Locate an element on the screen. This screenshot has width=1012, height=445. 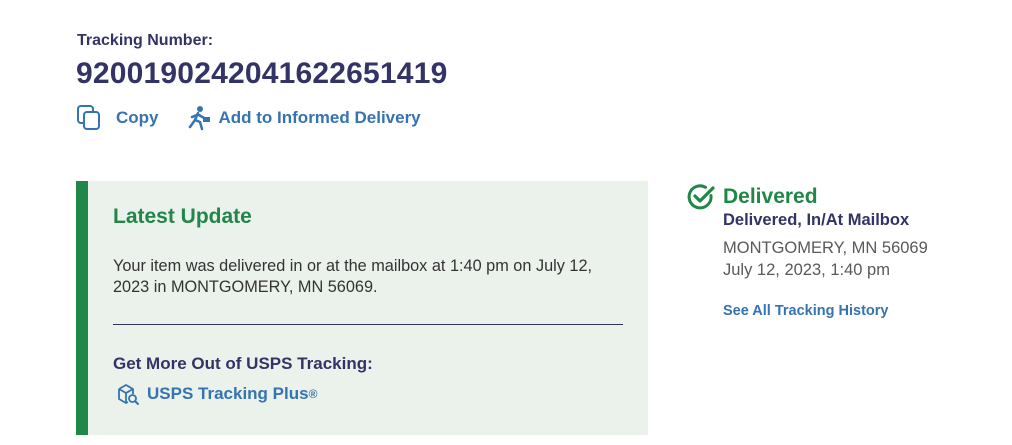
copy-button: Copy is located at coordinates (117, 117).